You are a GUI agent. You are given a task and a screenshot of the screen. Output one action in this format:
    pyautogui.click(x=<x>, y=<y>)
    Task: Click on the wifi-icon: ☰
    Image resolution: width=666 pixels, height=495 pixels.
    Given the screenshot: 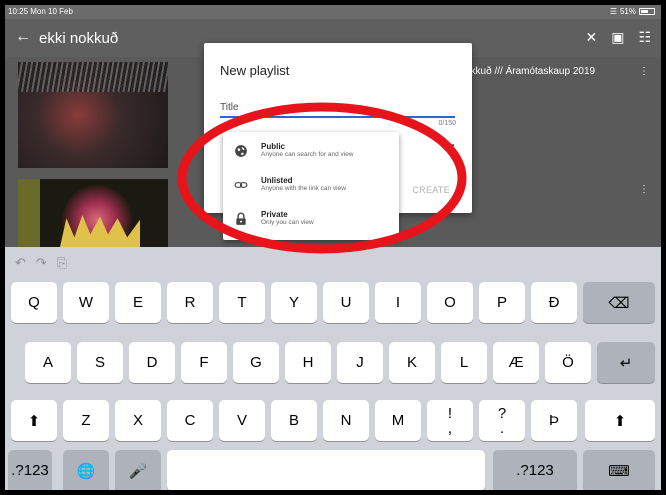 What is the action you would take?
    pyautogui.click(x=613, y=11)
    